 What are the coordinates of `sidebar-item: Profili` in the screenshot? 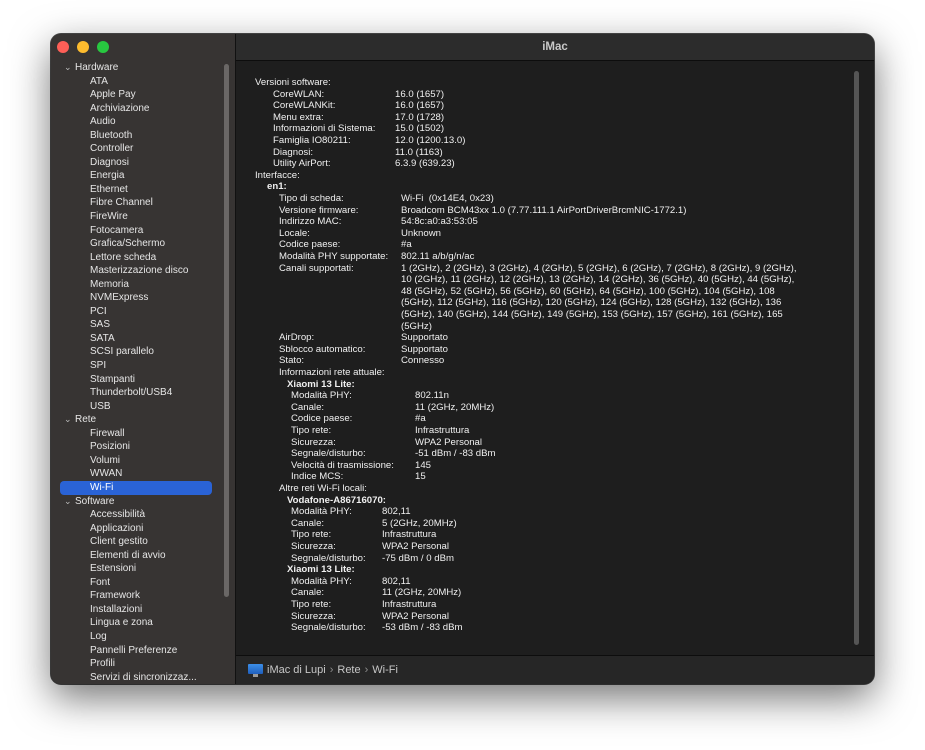 It's located at (143, 664).